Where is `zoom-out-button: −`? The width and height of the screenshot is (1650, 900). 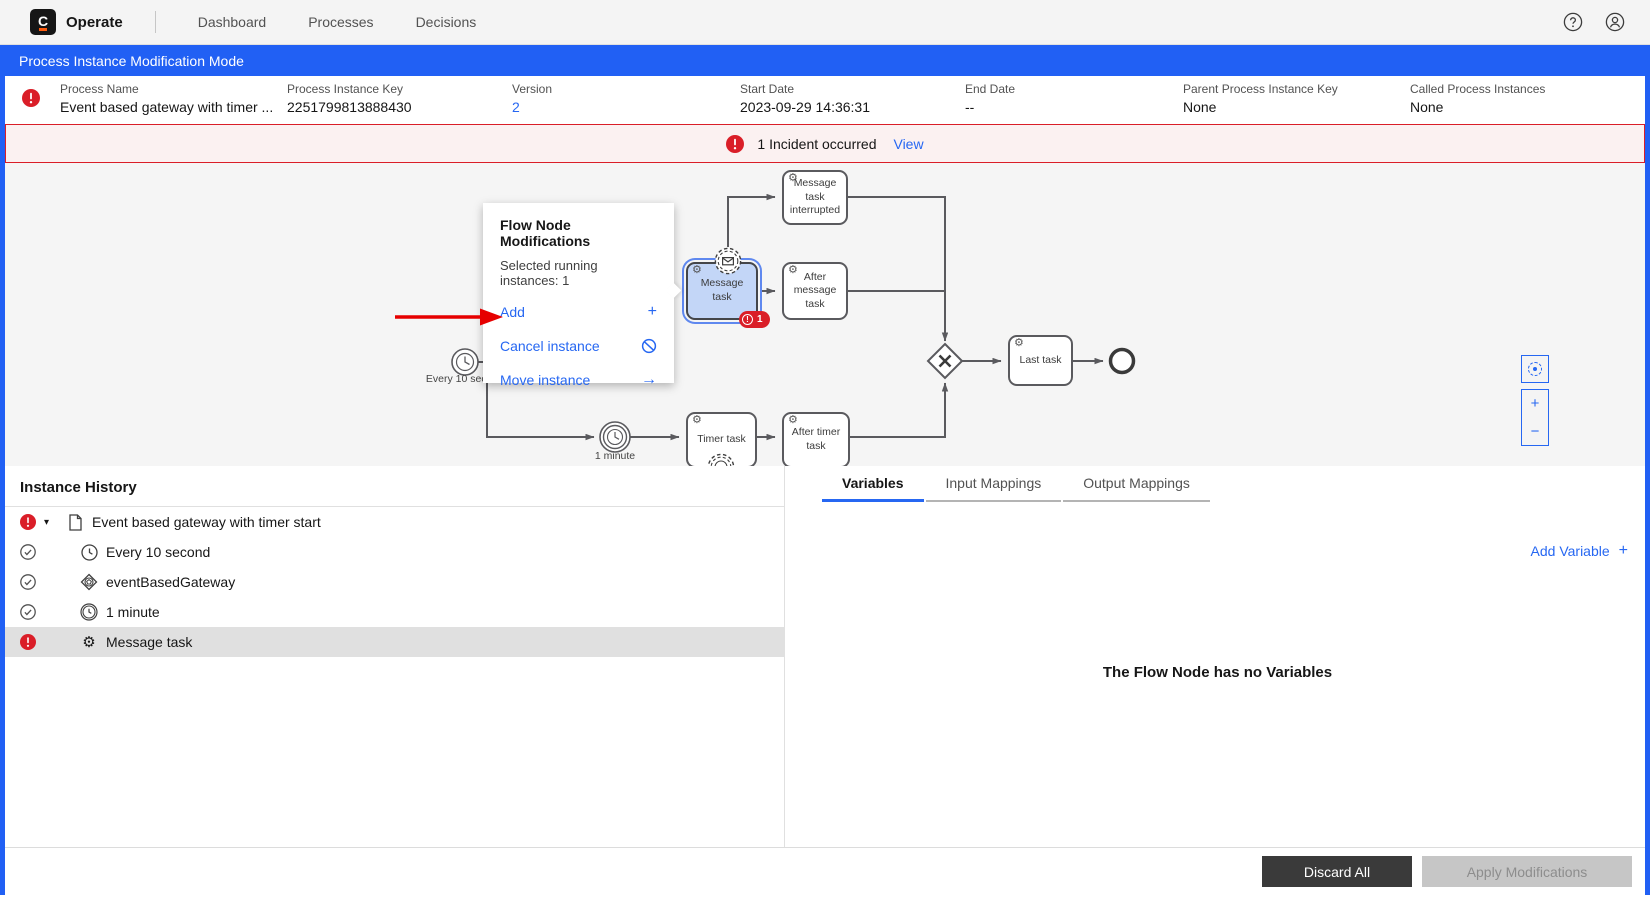
zoom-out-button: − is located at coordinates (1535, 431).